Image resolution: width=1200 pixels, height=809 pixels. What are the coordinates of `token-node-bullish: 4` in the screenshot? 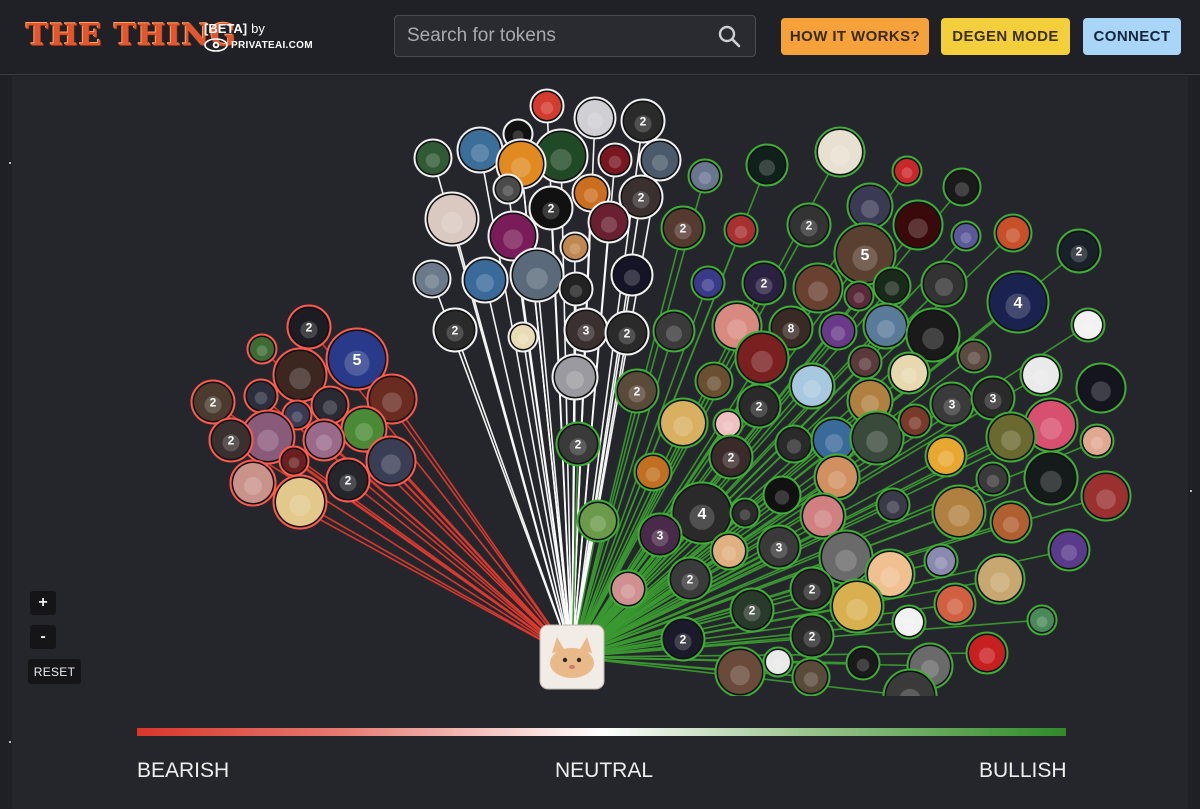 It's located at (1018, 302).